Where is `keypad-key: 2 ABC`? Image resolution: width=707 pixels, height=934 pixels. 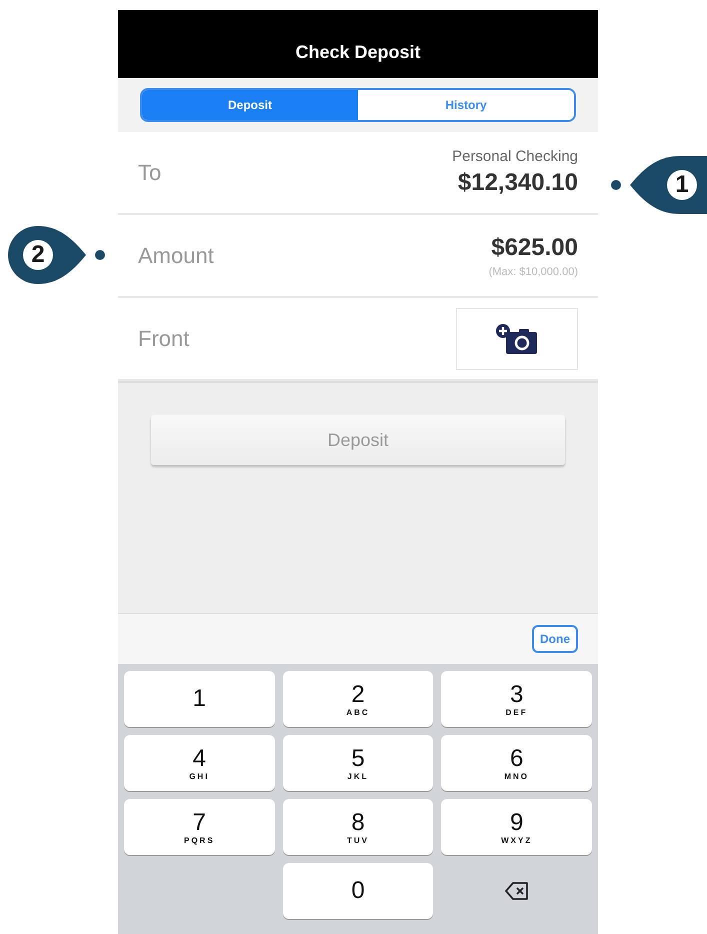
keypad-key: 2 ABC is located at coordinates (358, 699).